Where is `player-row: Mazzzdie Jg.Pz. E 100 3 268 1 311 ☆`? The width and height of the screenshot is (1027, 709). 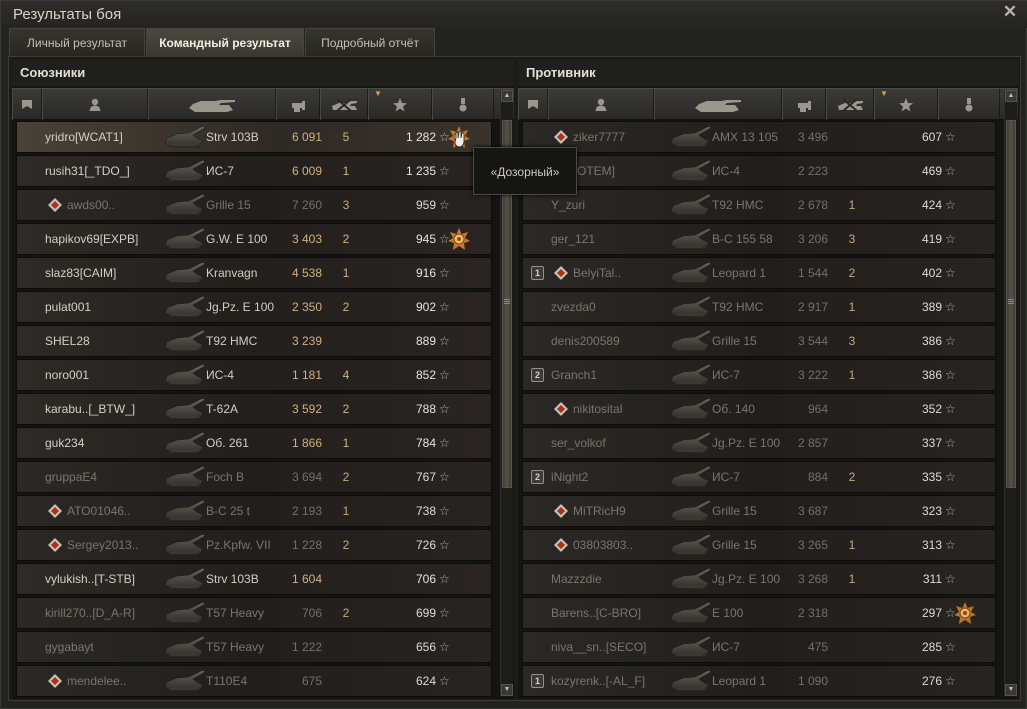 player-row: Mazzzdie Jg.Pz. E 100 3 268 1 311 ☆ is located at coordinates (759, 579).